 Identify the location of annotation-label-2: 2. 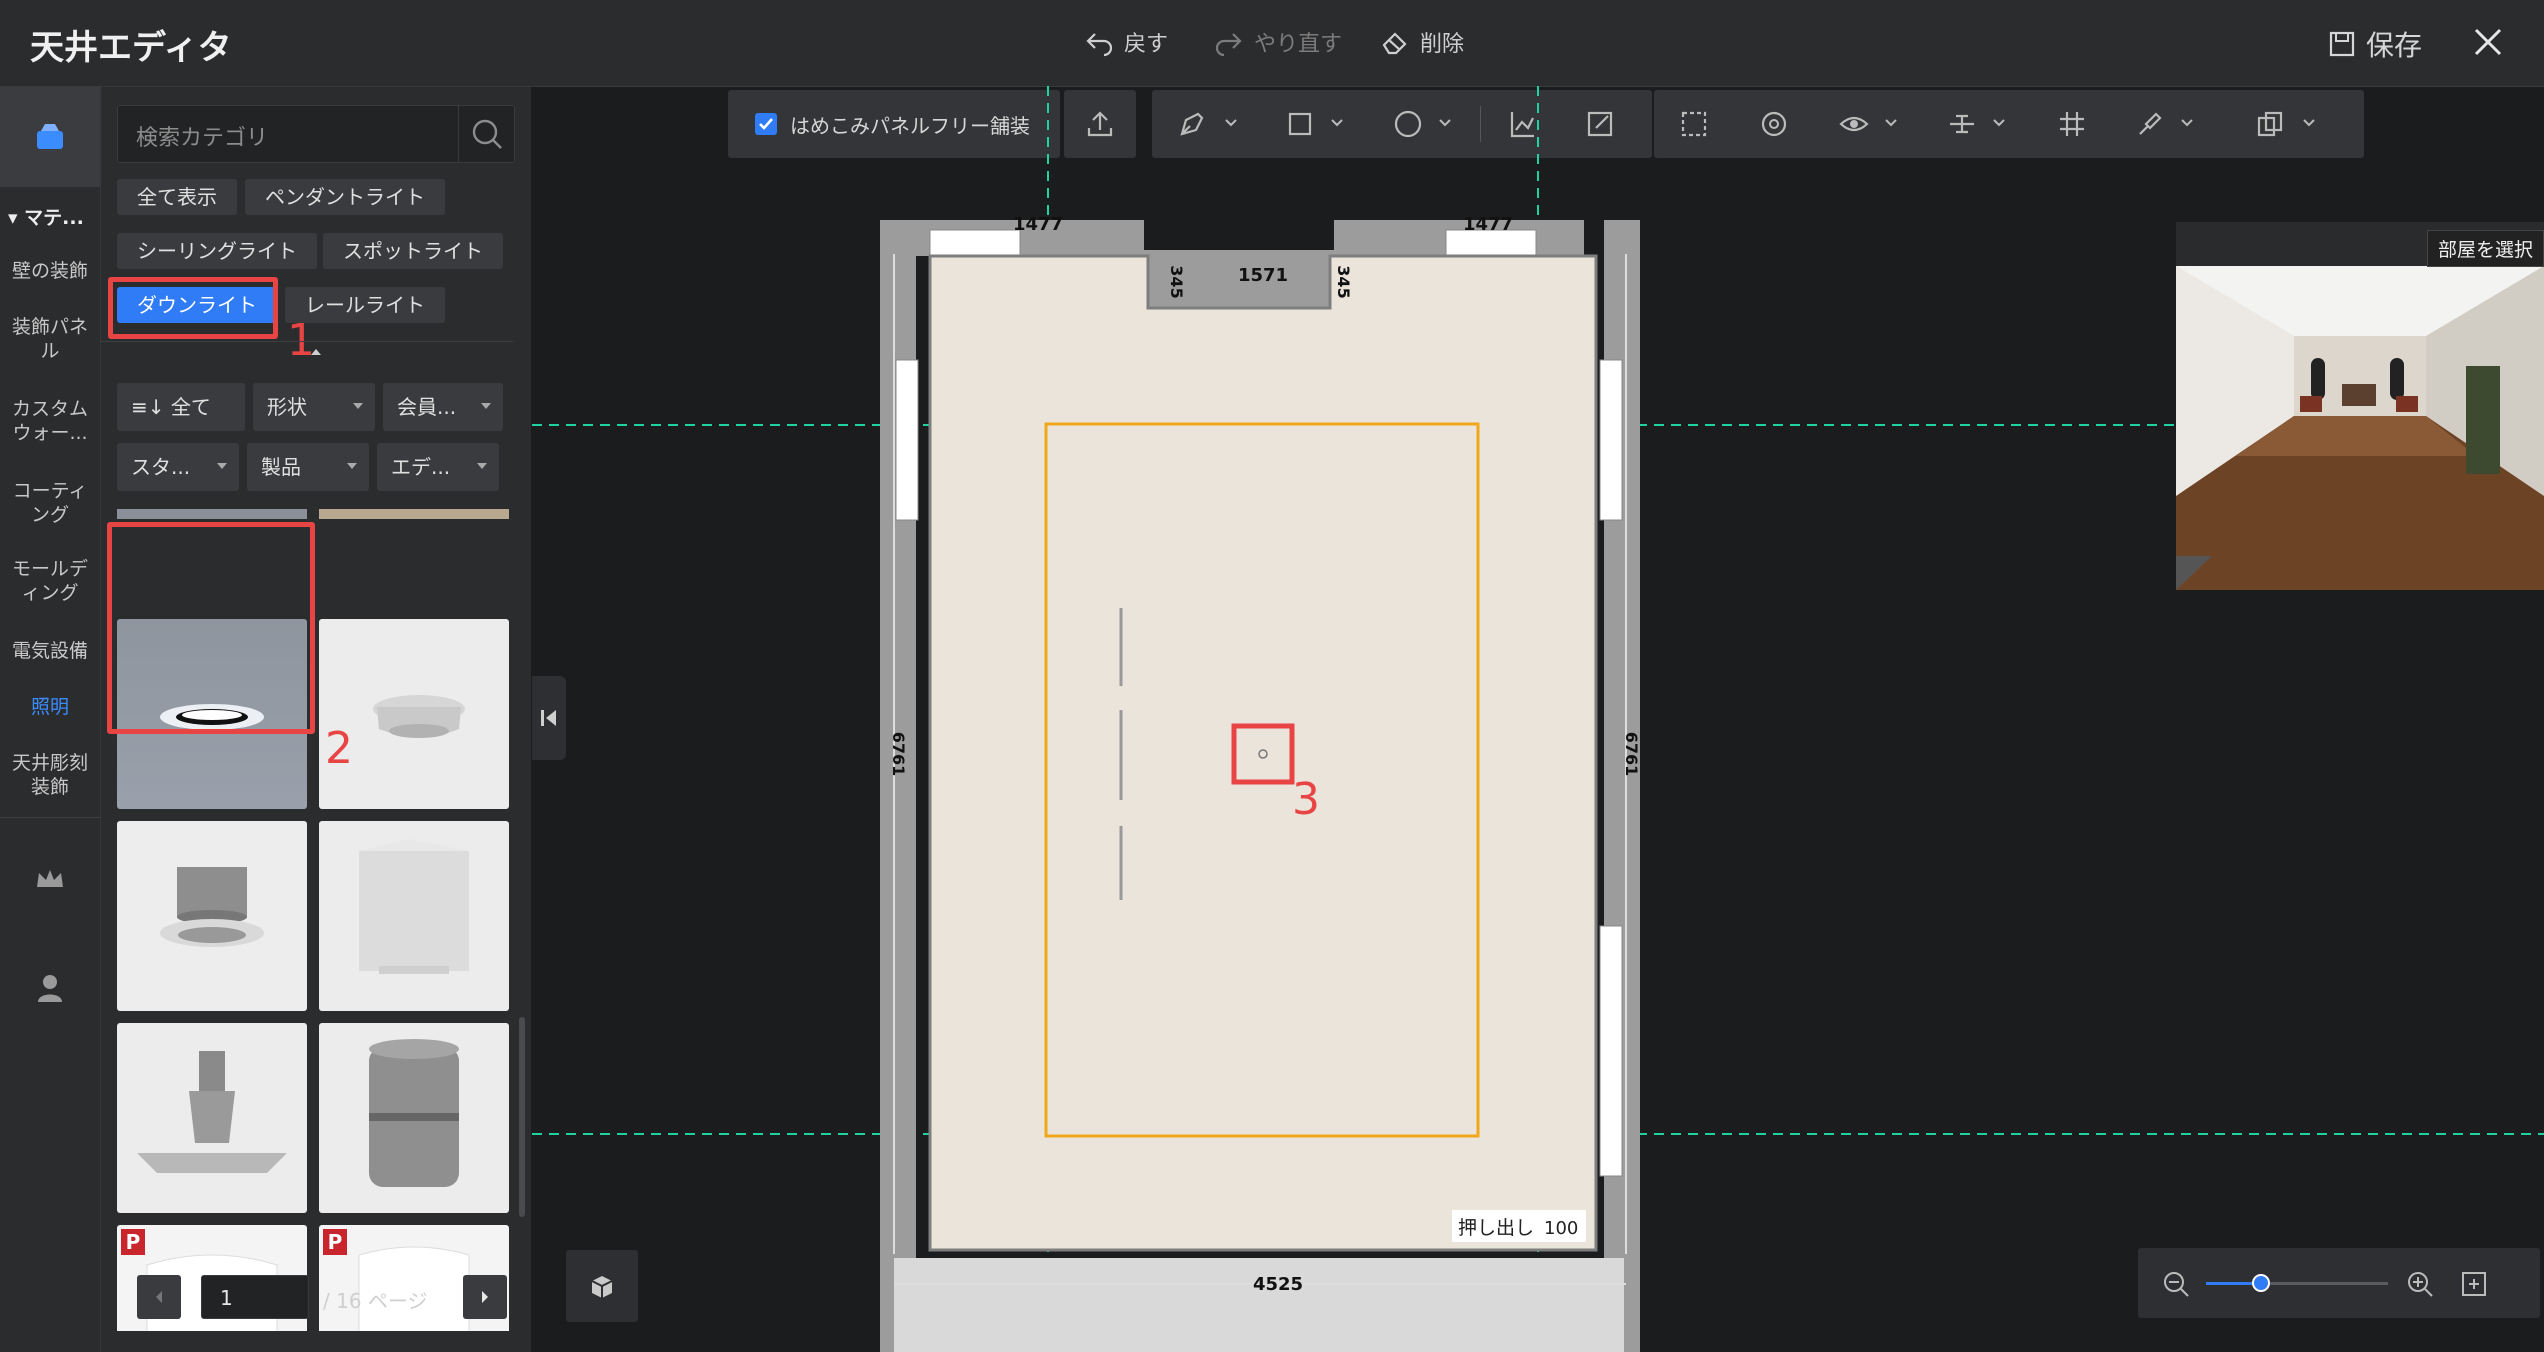
(339, 748).